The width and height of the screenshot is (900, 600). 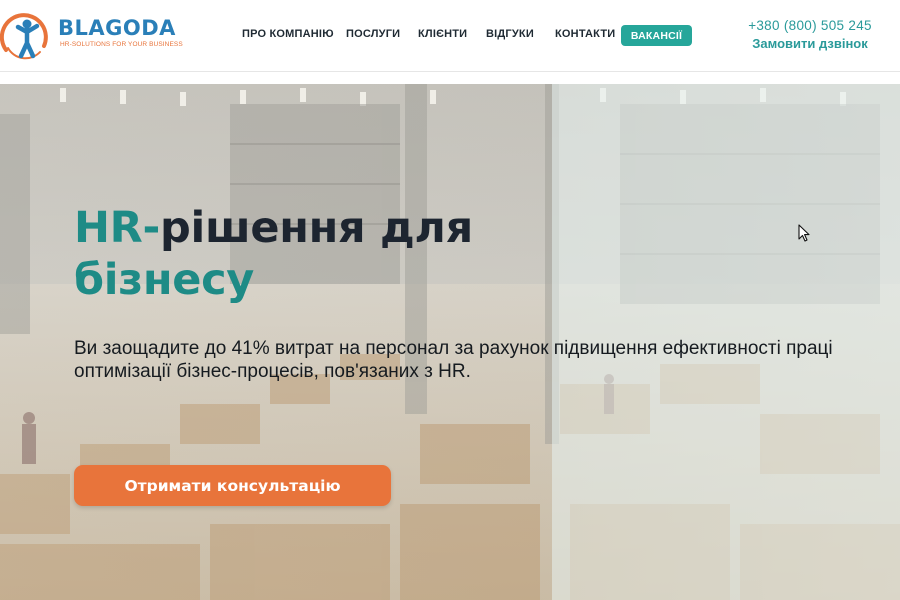 What do you see at coordinates (117, 228) in the screenshot?
I see `hero-title-prefix: HR-` at bounding box center [117, 228].